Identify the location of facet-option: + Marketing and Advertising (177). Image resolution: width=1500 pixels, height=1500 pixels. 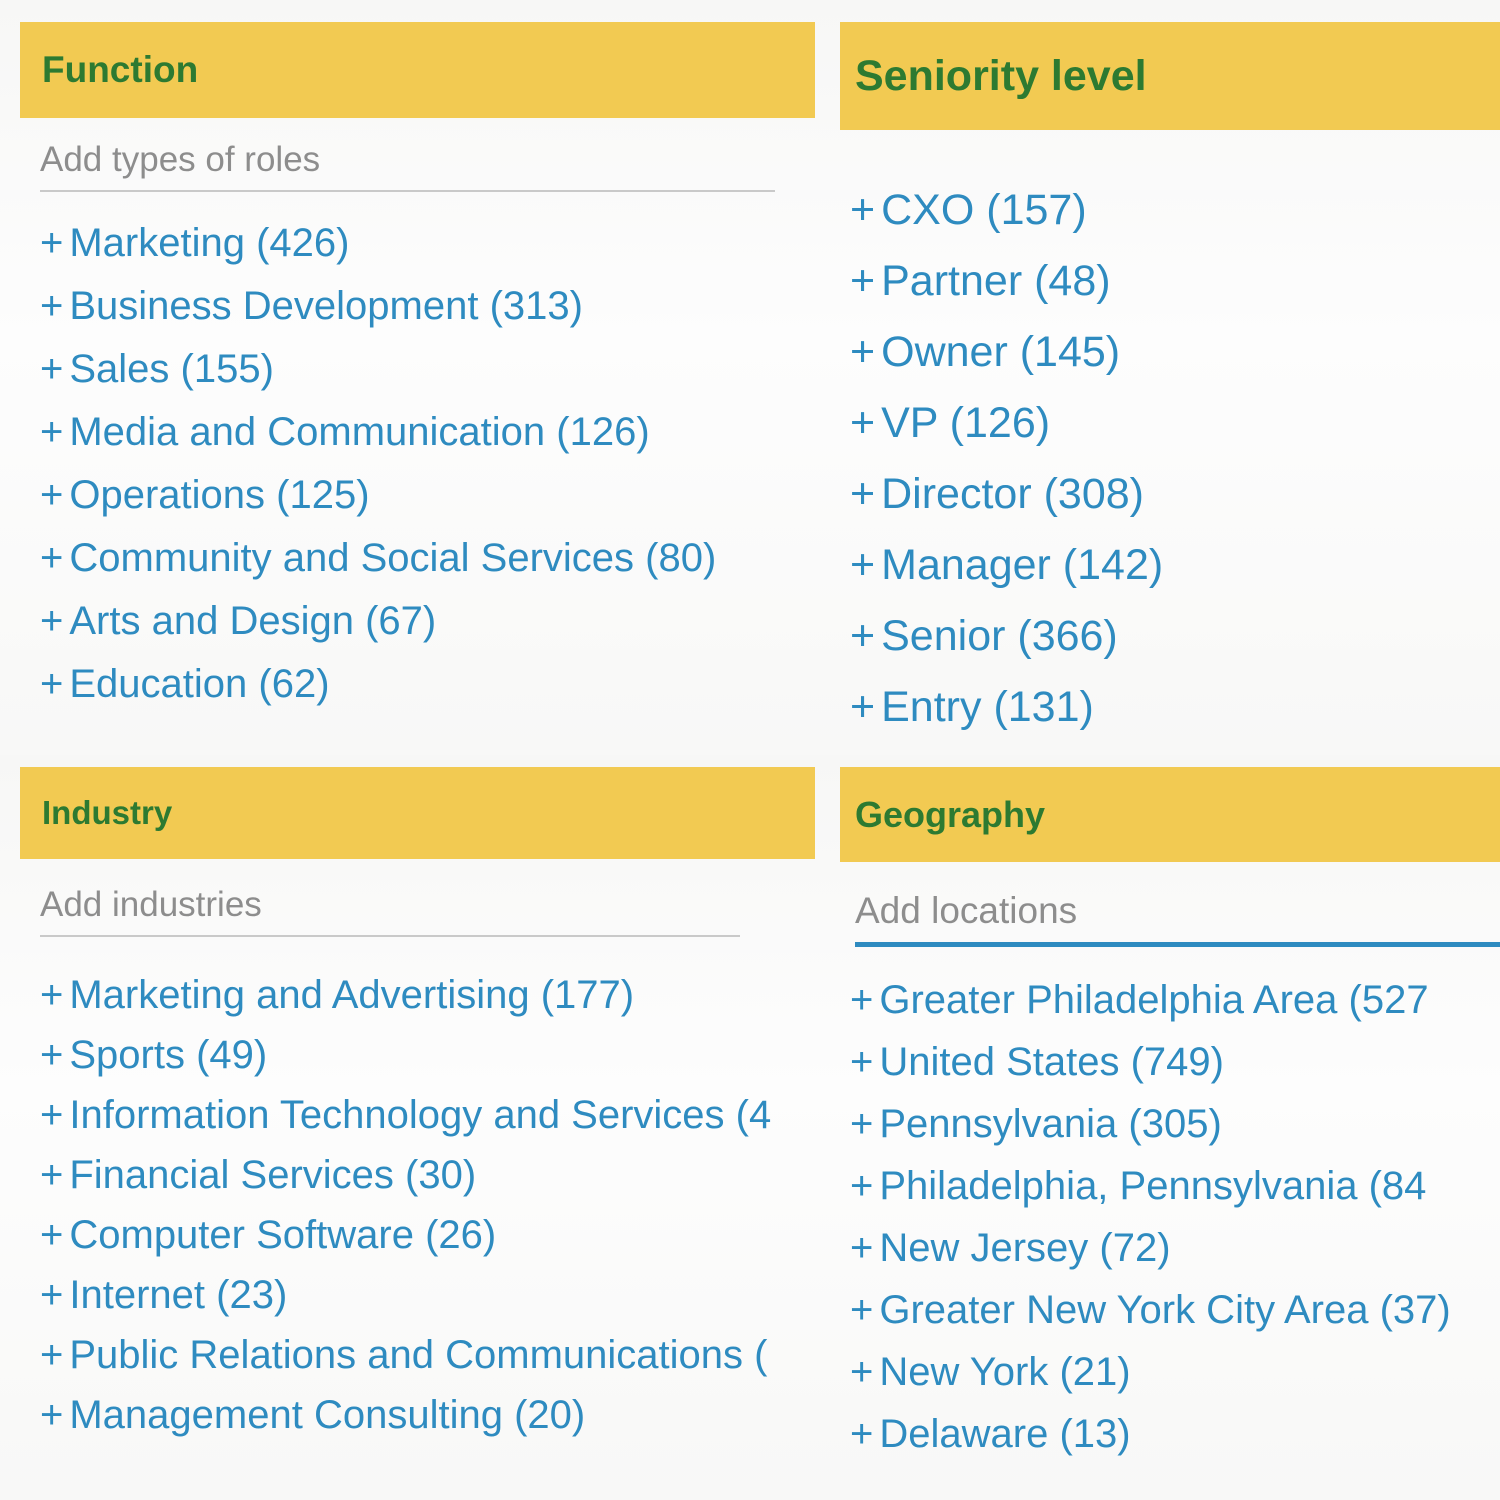
(437, 995).